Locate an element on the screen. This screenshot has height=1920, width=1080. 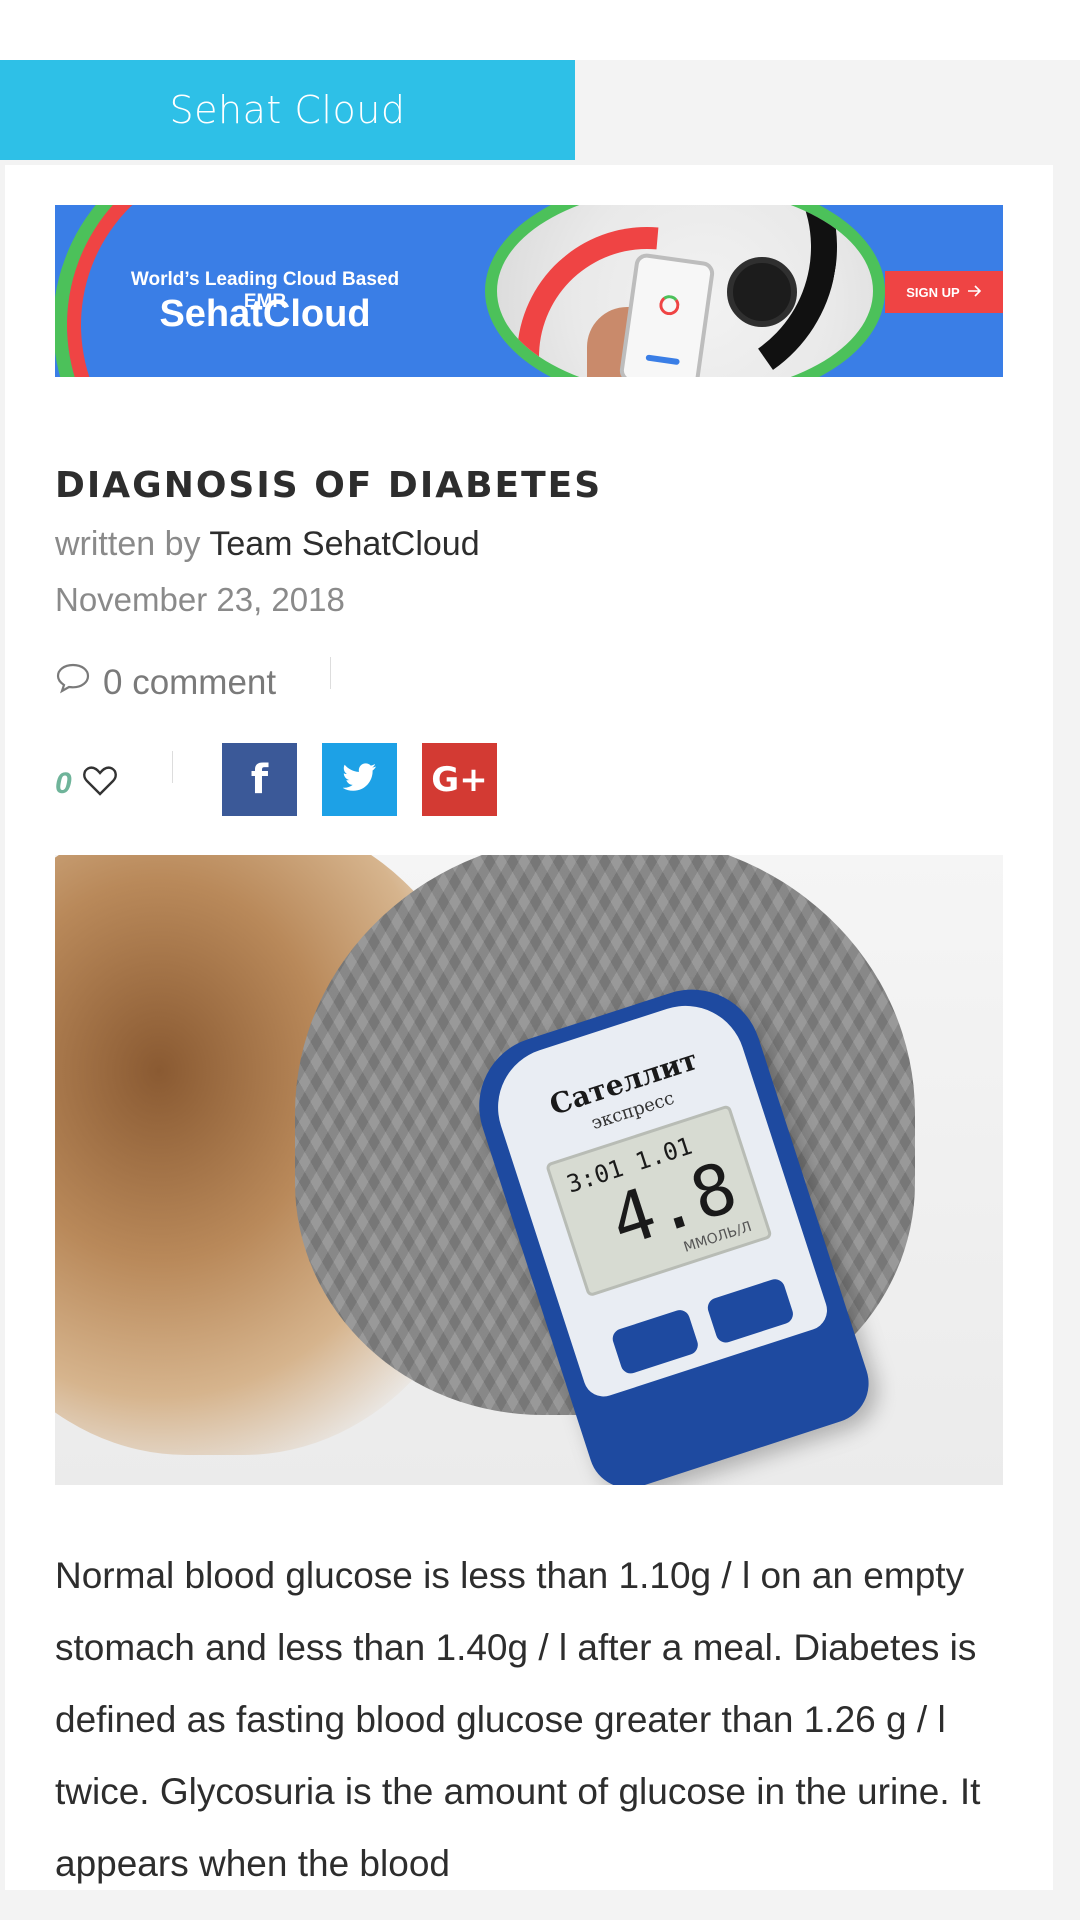
arrow-right-icon is located at coordinates (974, 292).